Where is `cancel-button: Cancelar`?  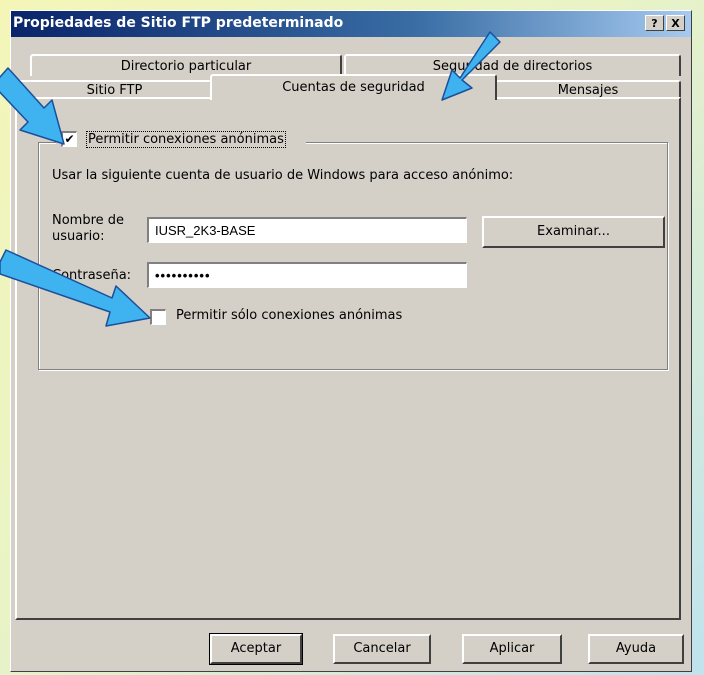 cancel-button: Cancelar is located at coordinates (382, 649).